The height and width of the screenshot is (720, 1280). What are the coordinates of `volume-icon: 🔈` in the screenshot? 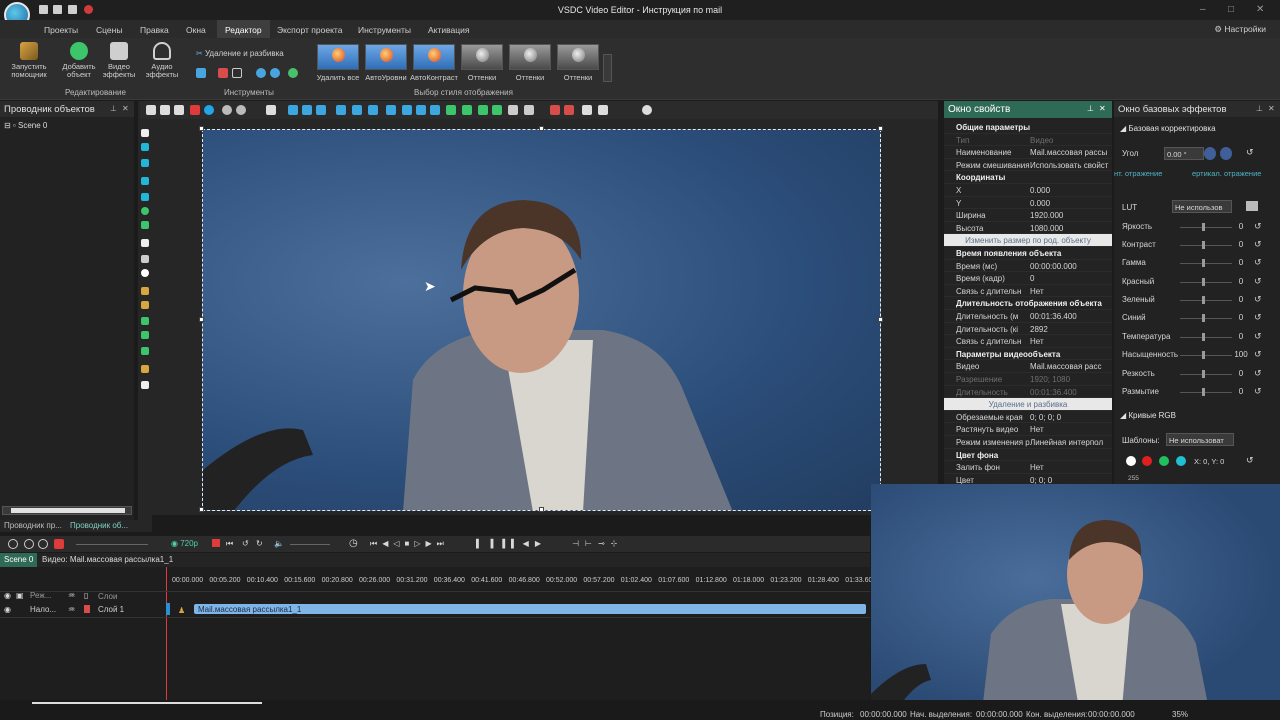 It's located at (279, 543).